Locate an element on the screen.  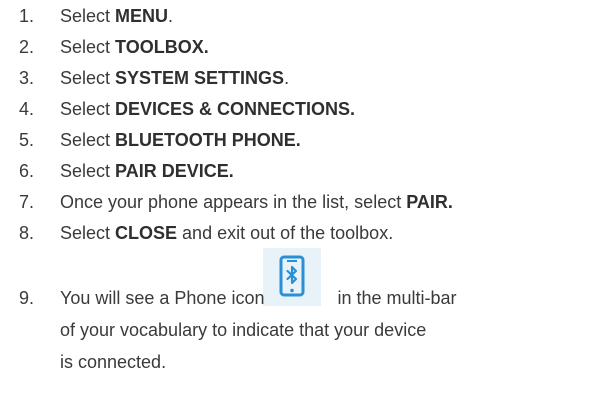
step-keyword: TOOLBOX. is located at coordinates (162, 47).